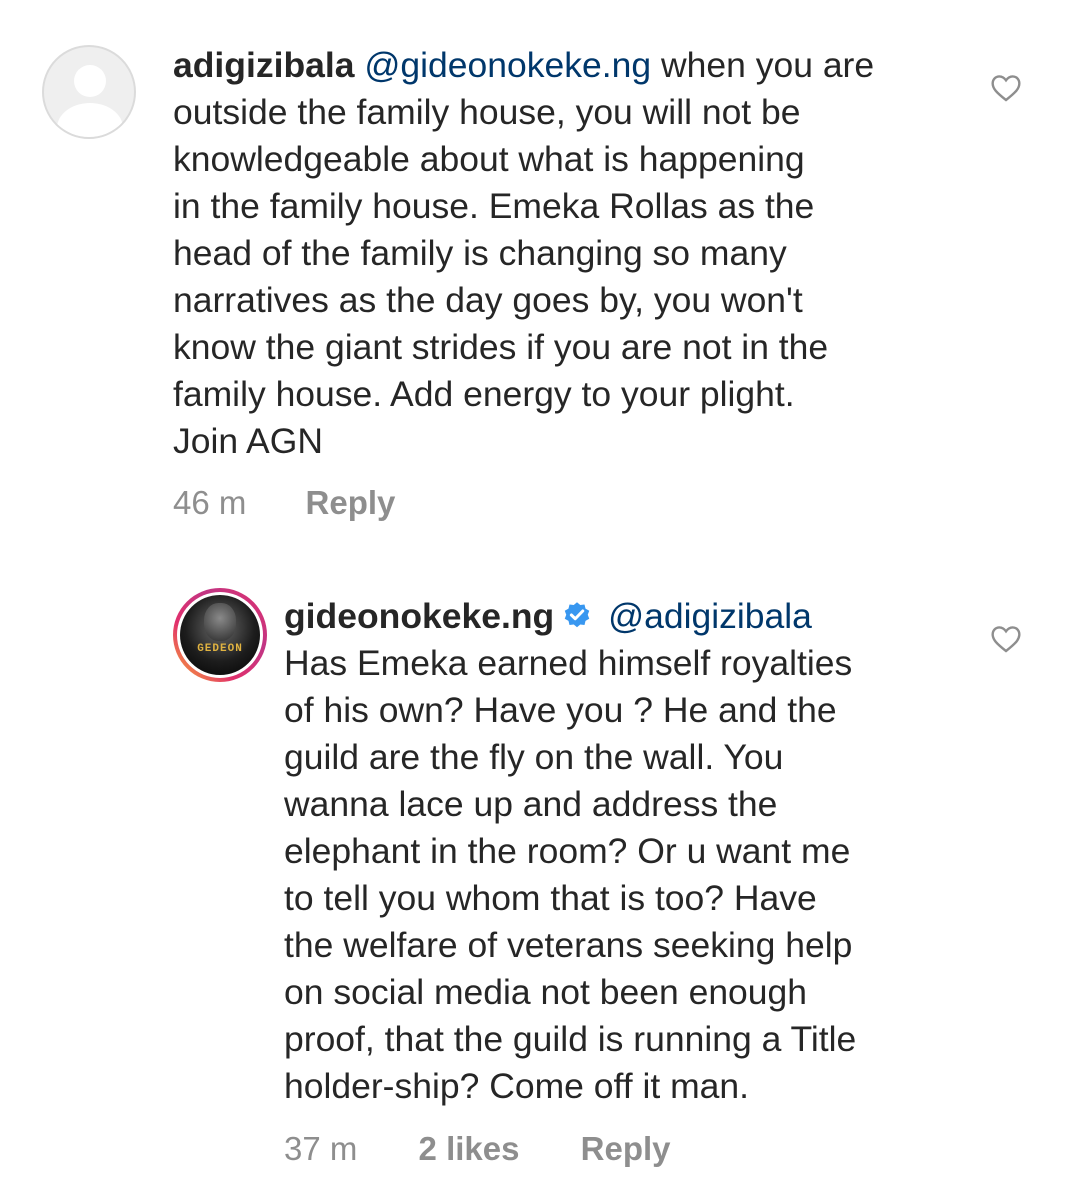 The height and width of the screenshot is (1194, 1080). Describe the element at coordinates (220, 635) in the screenshot. I see `avatar: GEDEON` at that location.